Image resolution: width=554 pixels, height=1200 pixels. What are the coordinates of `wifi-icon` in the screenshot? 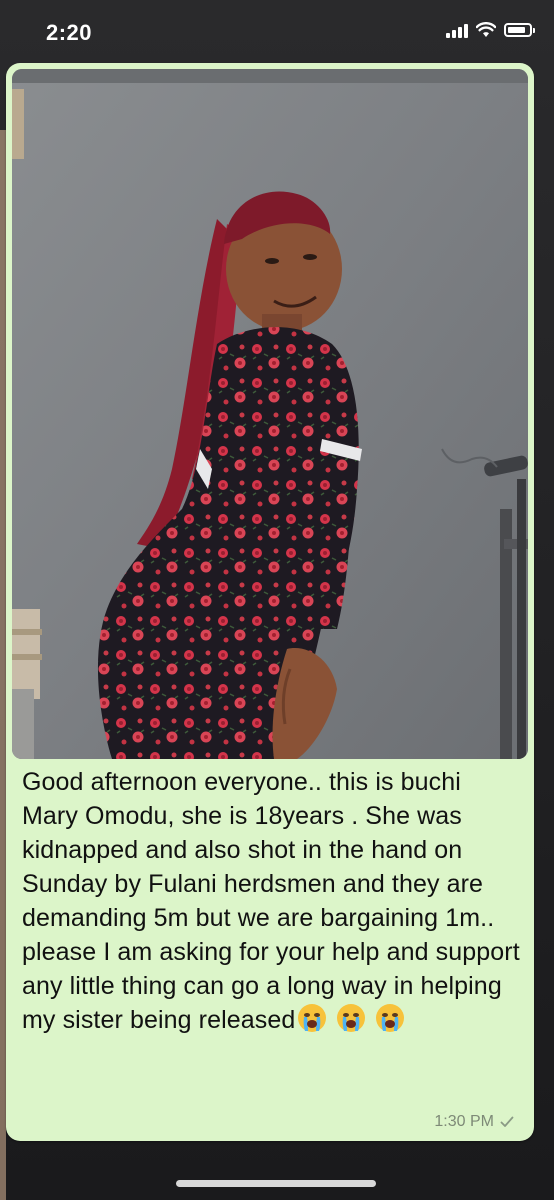 It's located at (486, 29).